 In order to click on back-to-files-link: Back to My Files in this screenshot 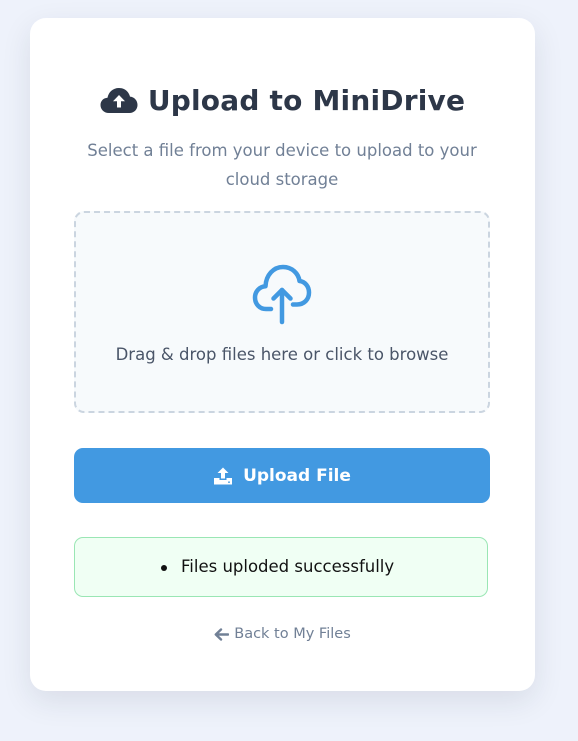, I will do `click(282, 634)`.